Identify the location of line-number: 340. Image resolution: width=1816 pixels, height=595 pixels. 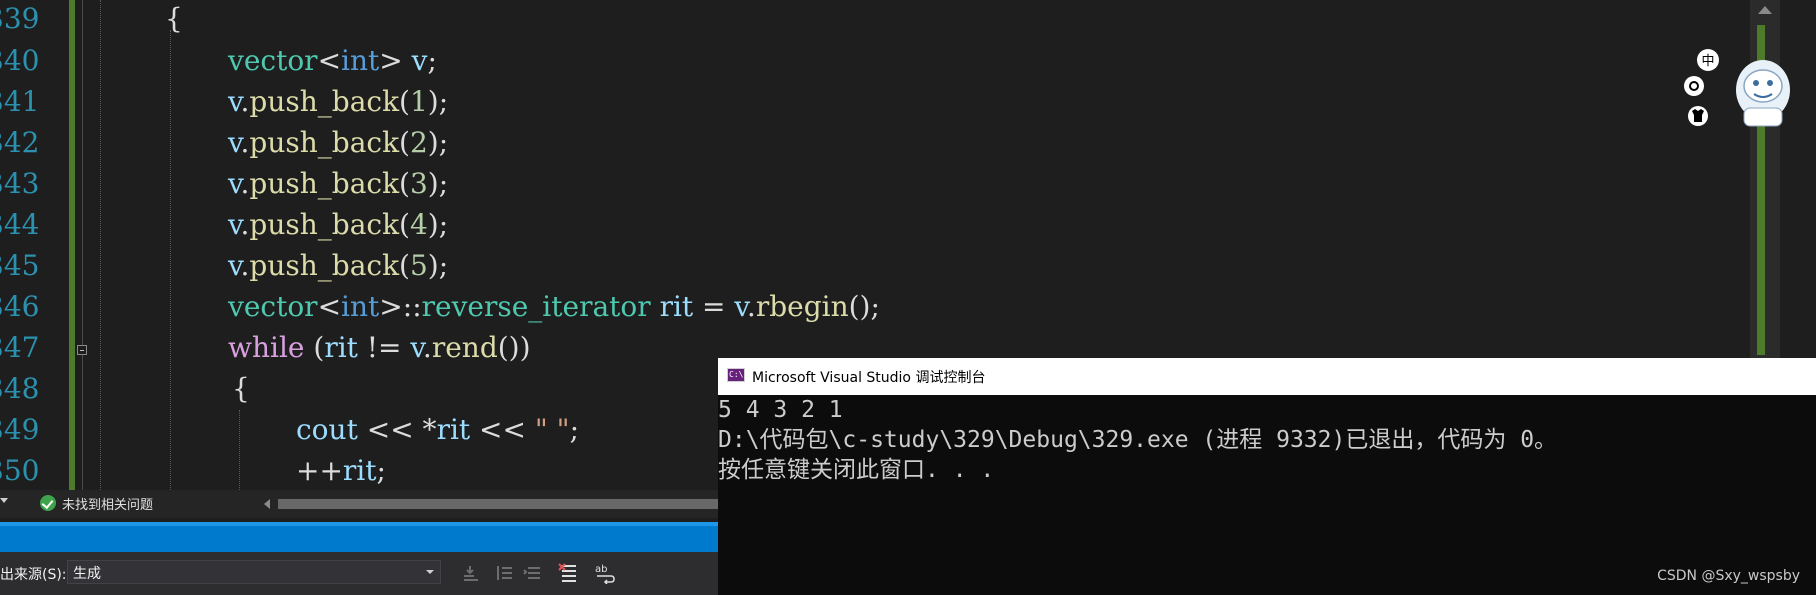
(20, 60).